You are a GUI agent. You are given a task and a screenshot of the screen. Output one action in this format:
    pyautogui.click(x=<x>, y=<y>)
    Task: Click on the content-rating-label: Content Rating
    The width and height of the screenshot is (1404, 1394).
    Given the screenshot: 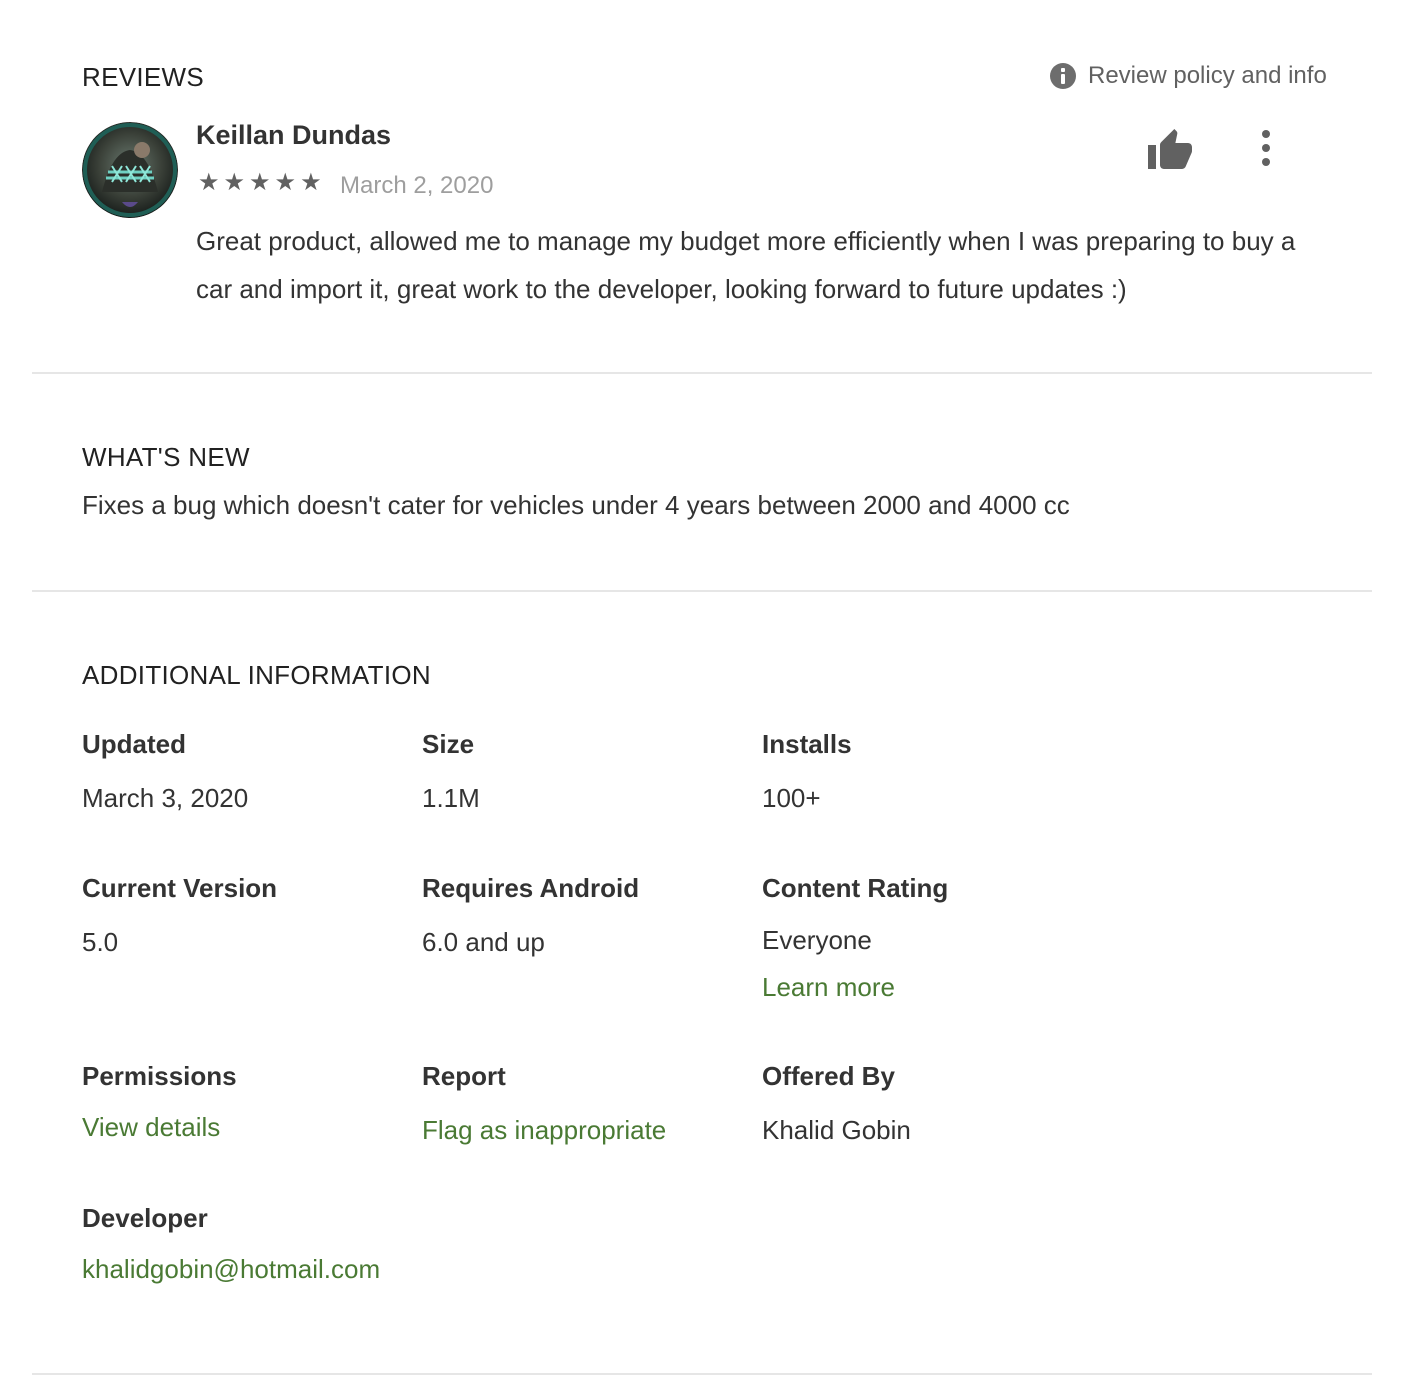 What is the action you would take?
    pyautogui.click(x=855, y=888)
    